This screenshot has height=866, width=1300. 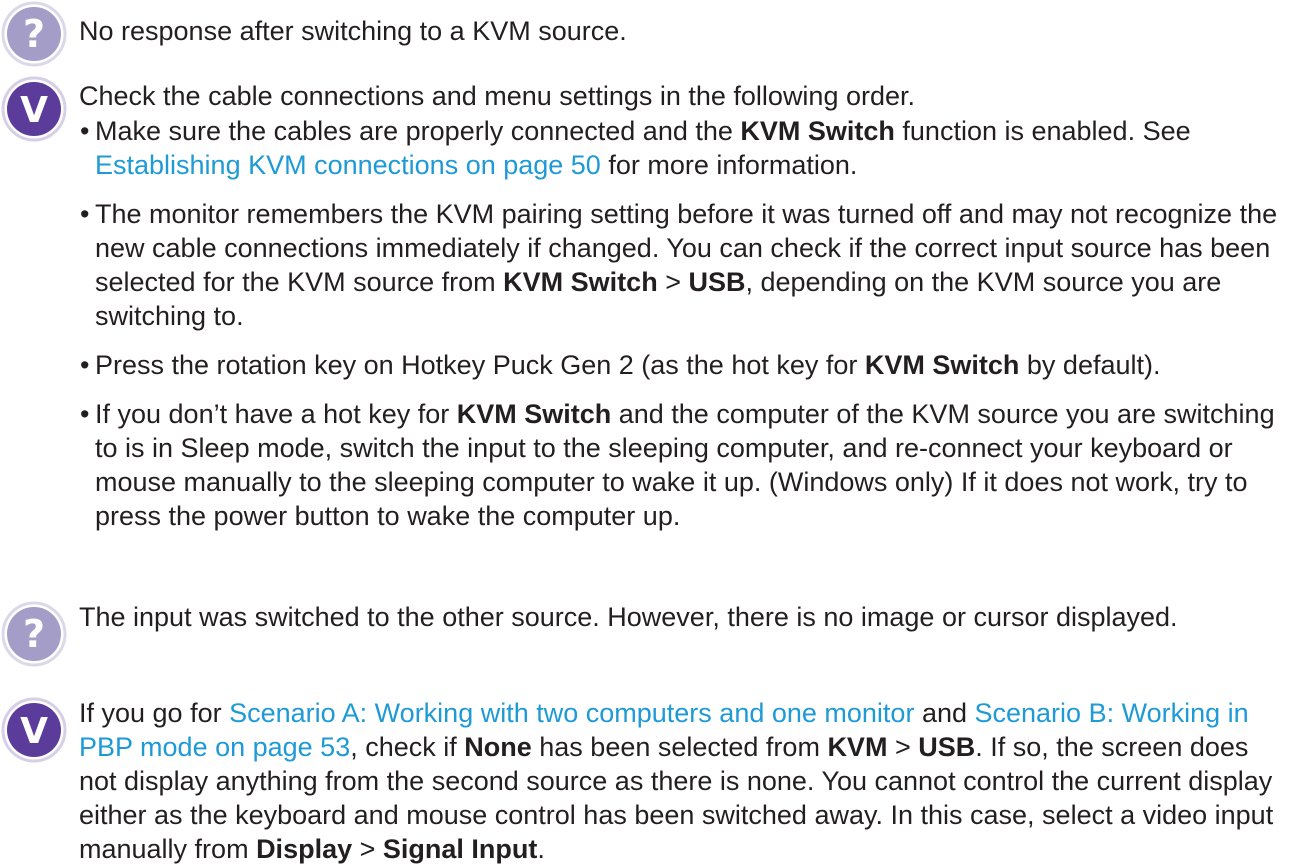 What do you see at coordinates (348, 165) in the screenshot?
I see `link-establishing-kvm: Establishing KVM connections on page 50` at bounding box center [348, 165].